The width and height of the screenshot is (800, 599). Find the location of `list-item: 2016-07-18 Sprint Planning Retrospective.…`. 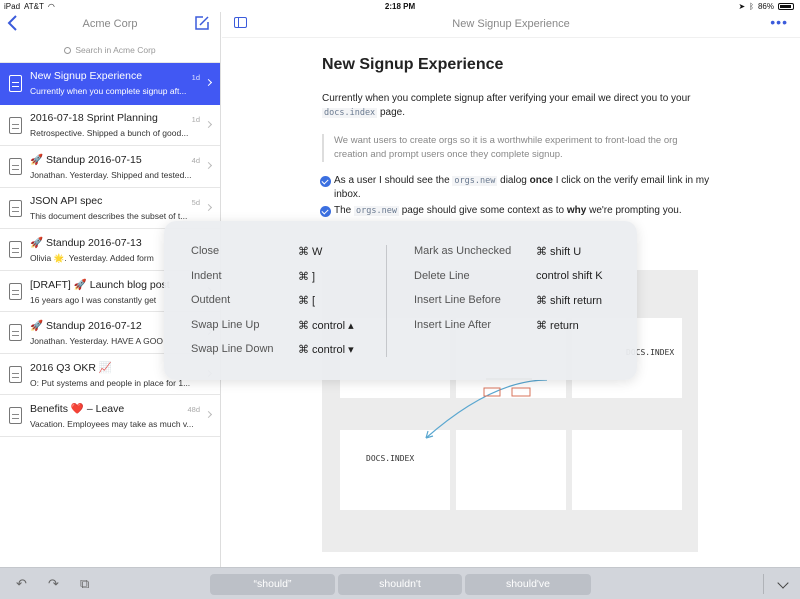

list-item: 2016-07-18 Sprint Planning Retrospective.… is located at coordinates (110, 125).